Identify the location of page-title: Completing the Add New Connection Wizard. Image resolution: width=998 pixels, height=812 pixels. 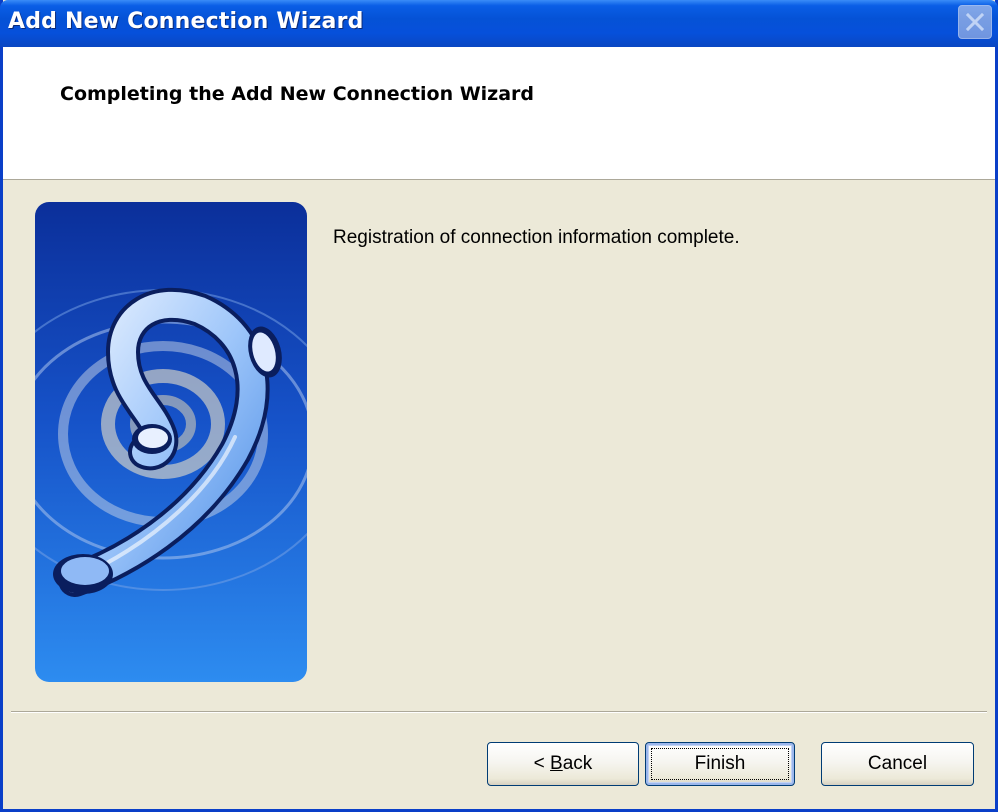
(297, 94).